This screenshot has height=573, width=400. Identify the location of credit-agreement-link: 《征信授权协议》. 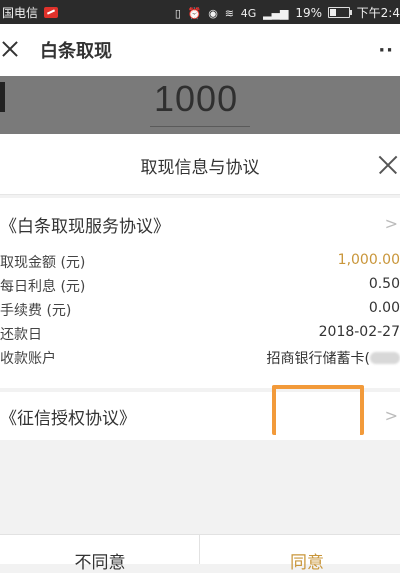
(68, 416).